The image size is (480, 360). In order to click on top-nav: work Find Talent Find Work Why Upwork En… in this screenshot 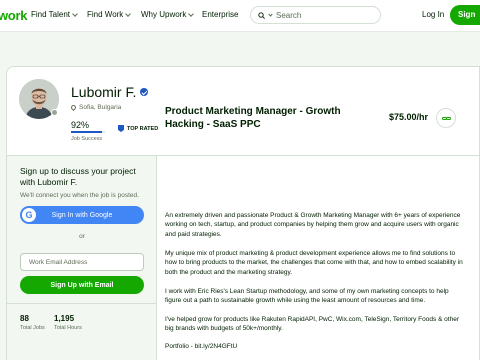, I will do `click(240, 16)`.